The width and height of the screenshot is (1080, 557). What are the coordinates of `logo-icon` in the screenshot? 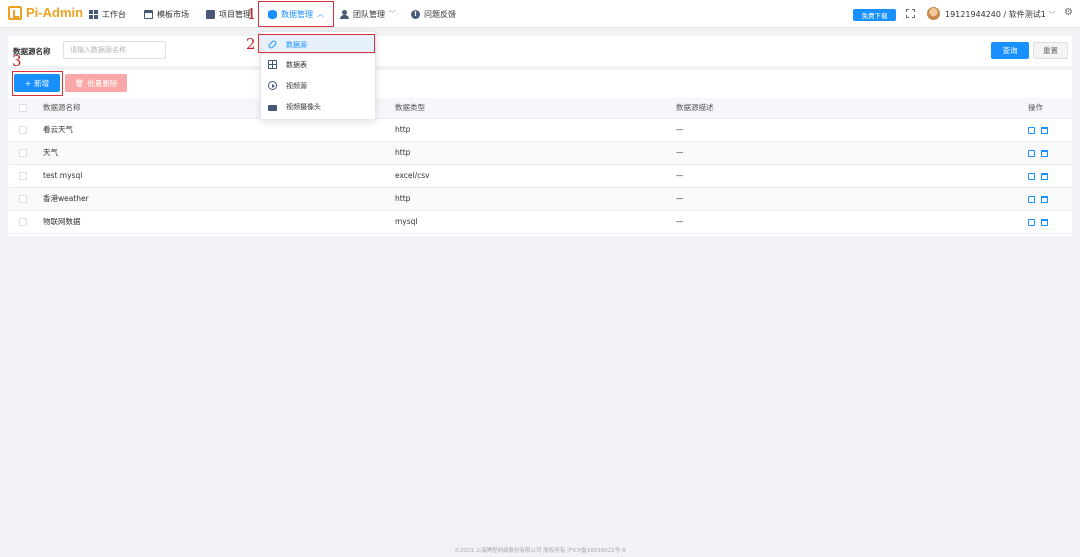 It's located at (15, 12).